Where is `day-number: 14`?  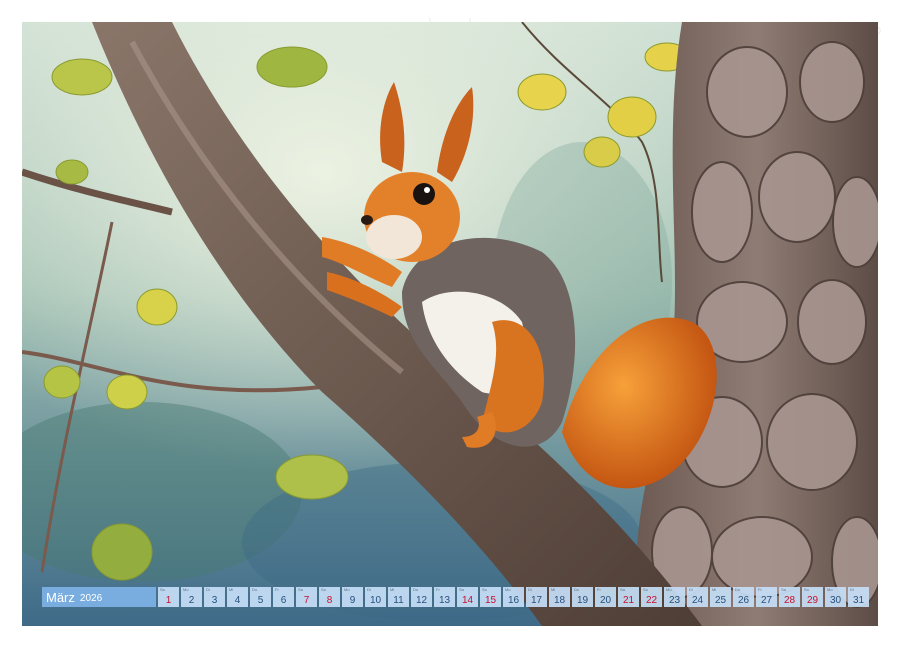
day-number: 14 is located at coordinates (467, 600).